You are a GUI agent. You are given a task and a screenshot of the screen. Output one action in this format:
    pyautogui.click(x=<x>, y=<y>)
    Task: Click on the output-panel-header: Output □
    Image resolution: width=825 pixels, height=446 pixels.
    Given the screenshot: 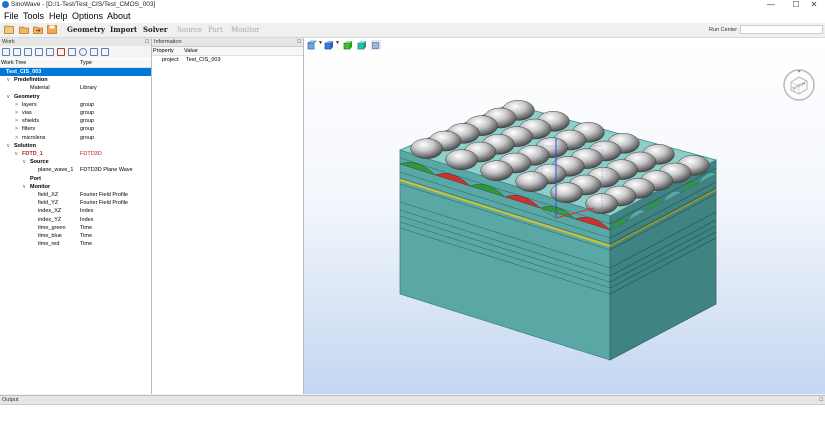 What is the action you would take?
    pyautogui.click(x=412, y=400)
    